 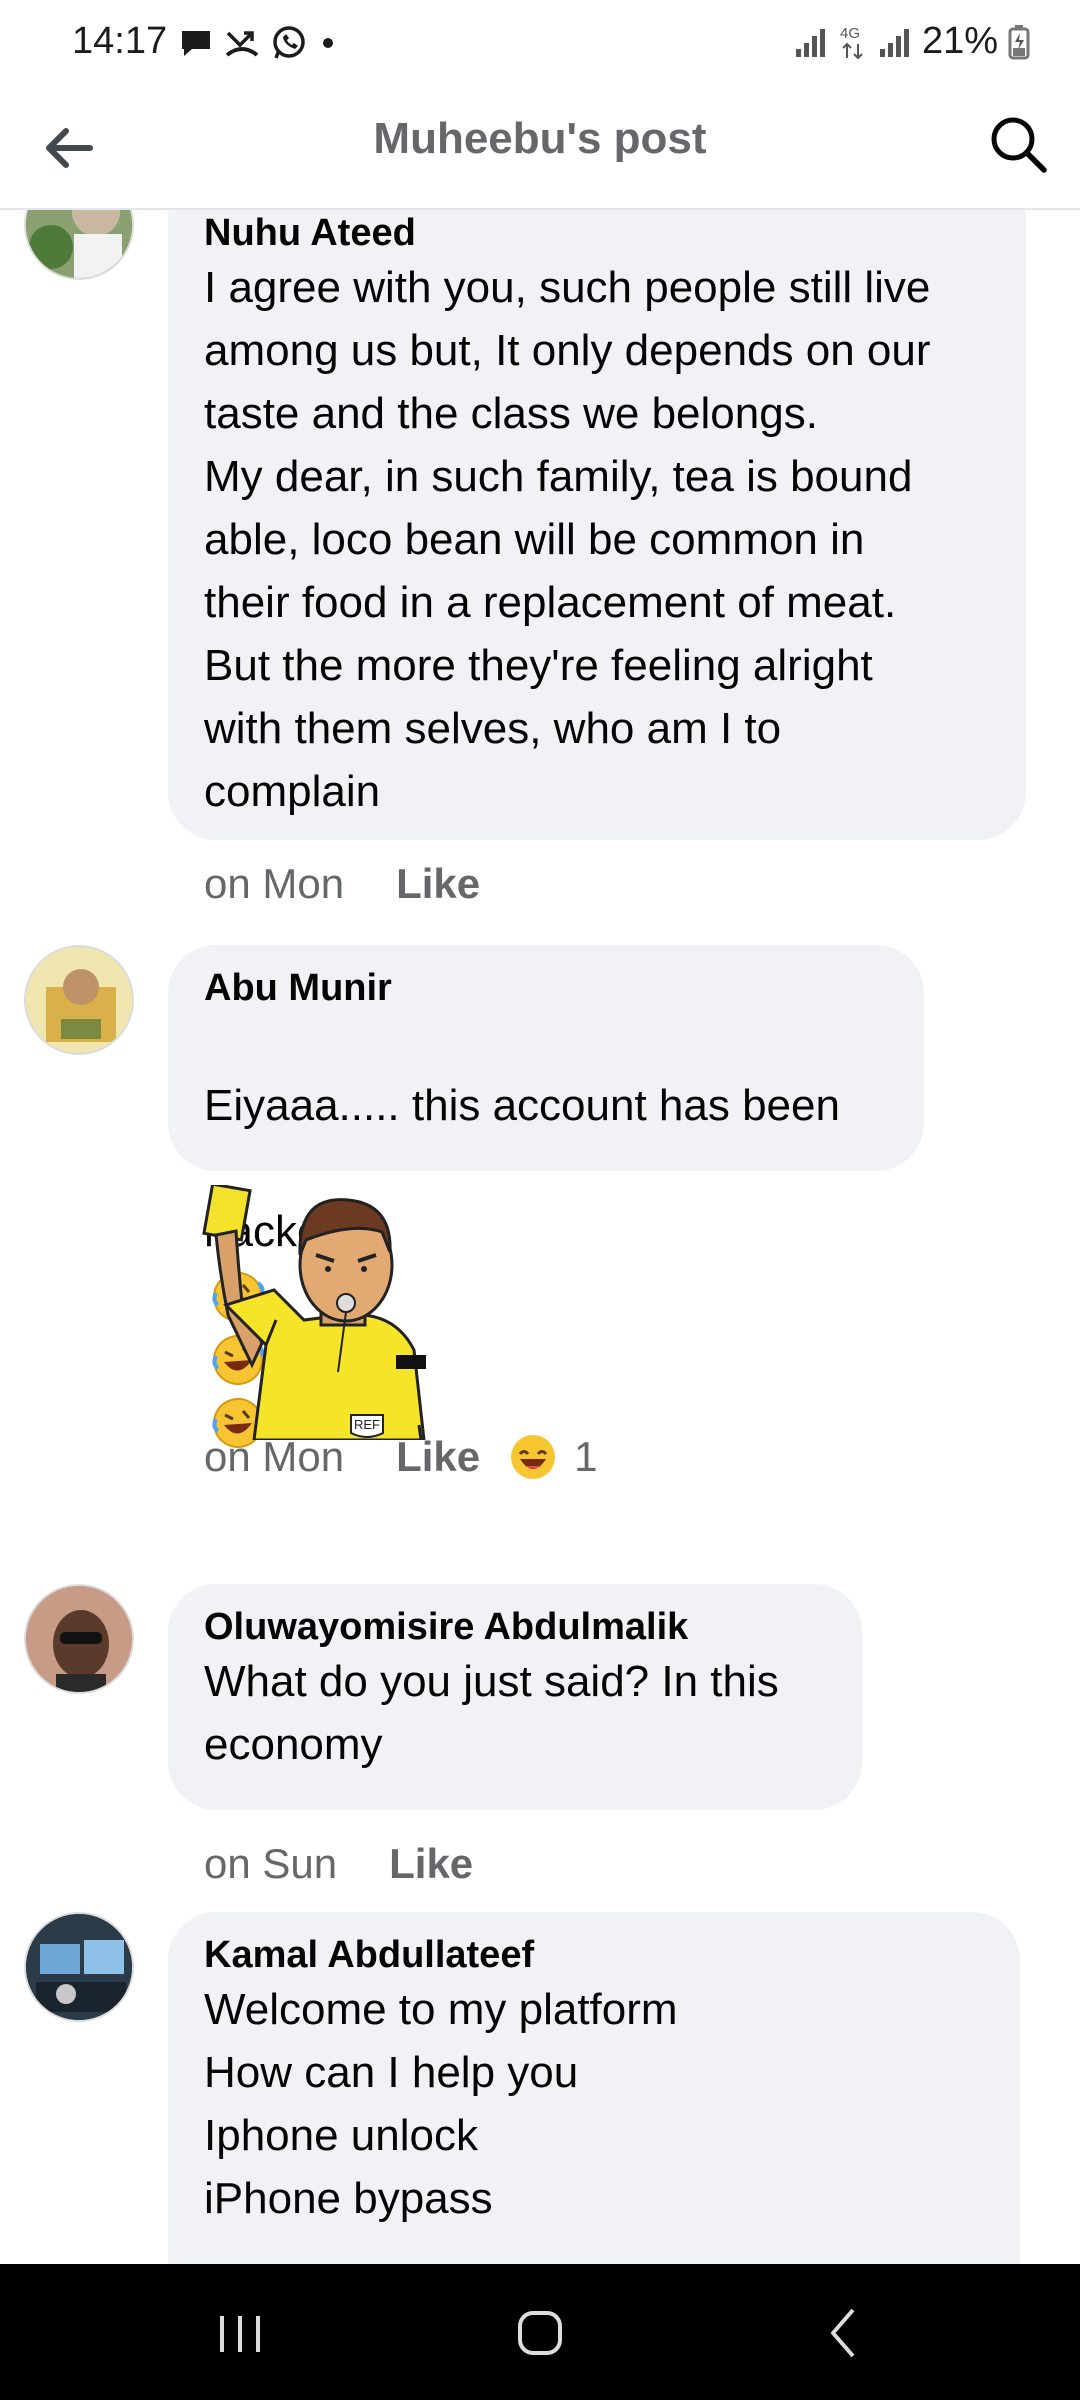 What do you see at coordinates (328, 43) in the screenshot?
I see `dot-icon` at bounding box center [328, 43].